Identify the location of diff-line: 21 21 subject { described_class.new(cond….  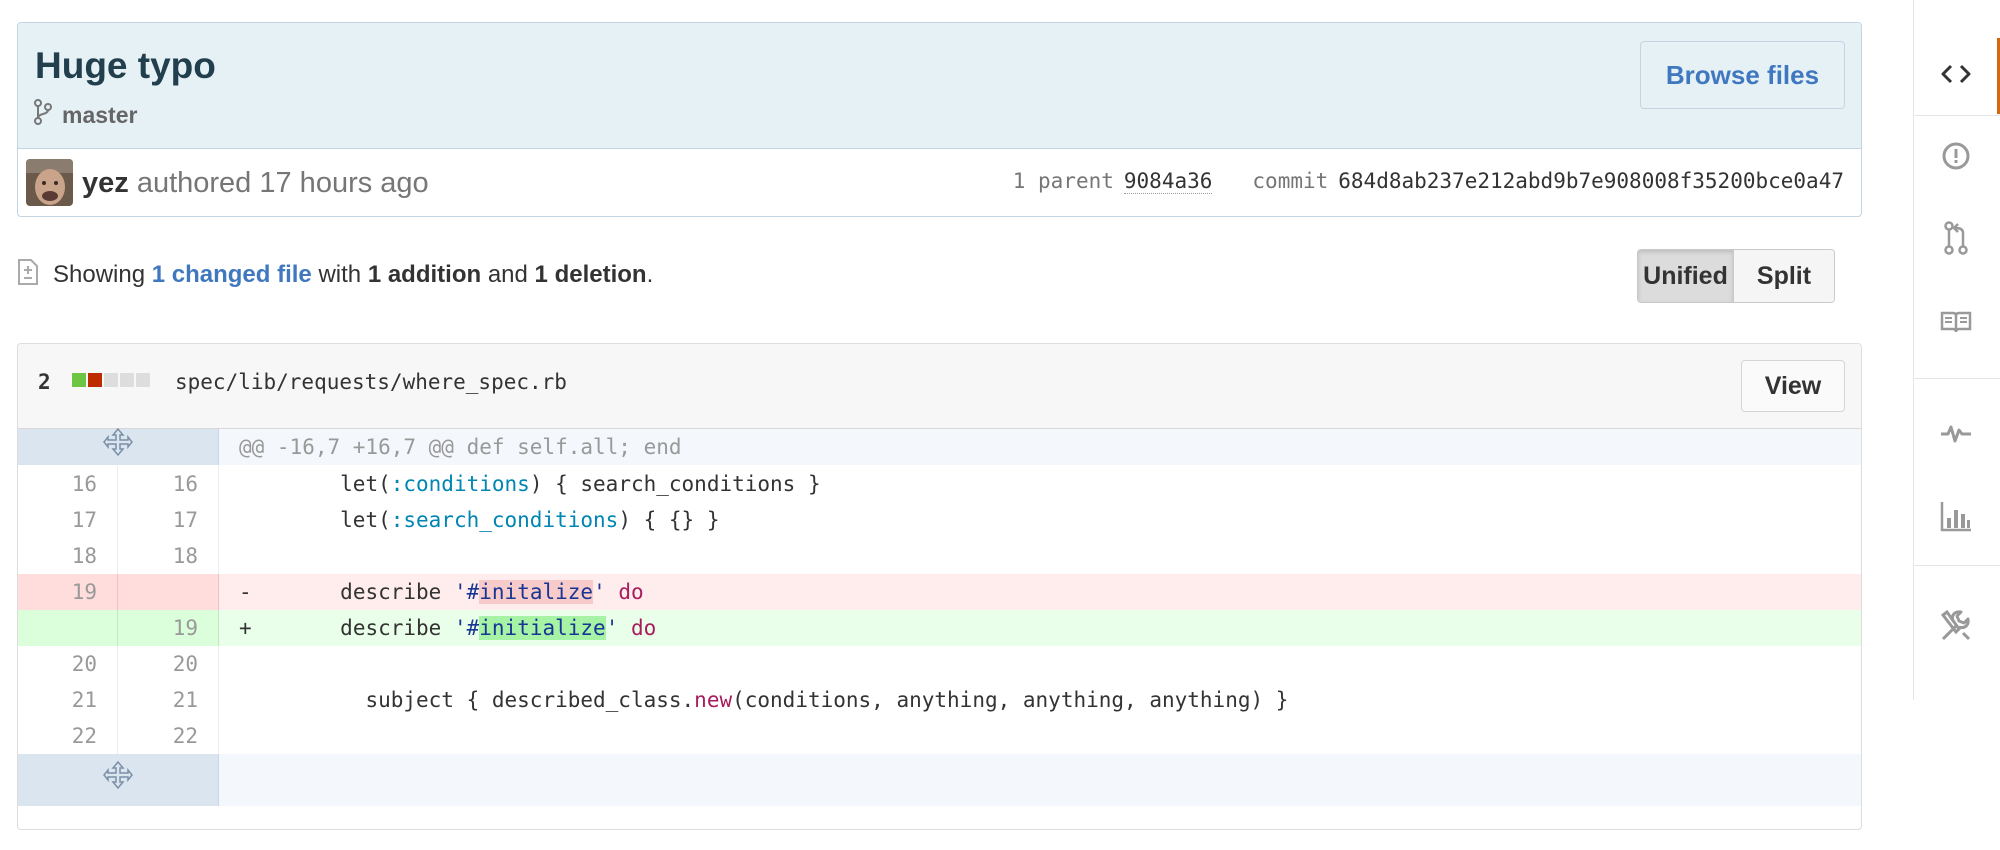
(939, 700).